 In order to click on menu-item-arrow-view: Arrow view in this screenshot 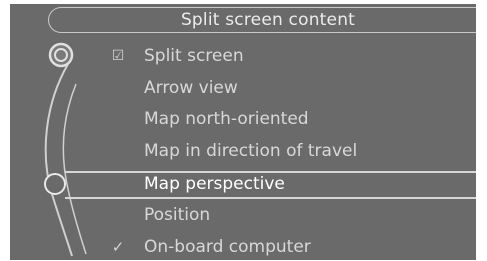, I will do `click(191, 88)`.